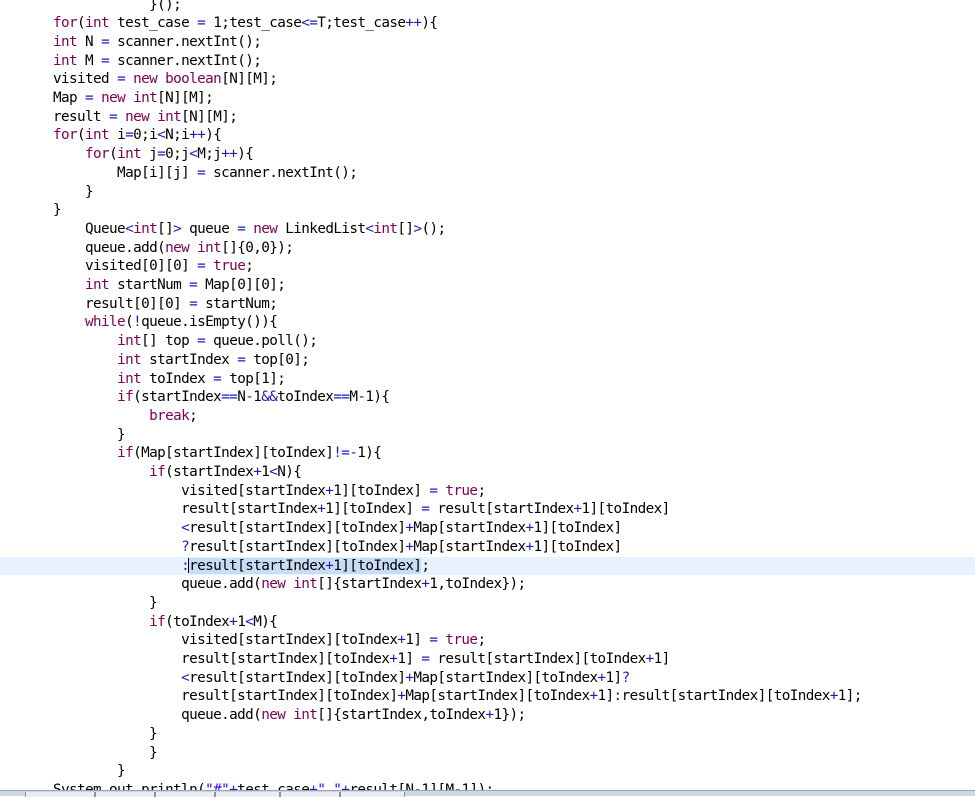  Describe the element at coordinates (249, 453) in the screenshot. I see `code-text: if(Map[startIndex][toIndex]!=-1){` at that location.